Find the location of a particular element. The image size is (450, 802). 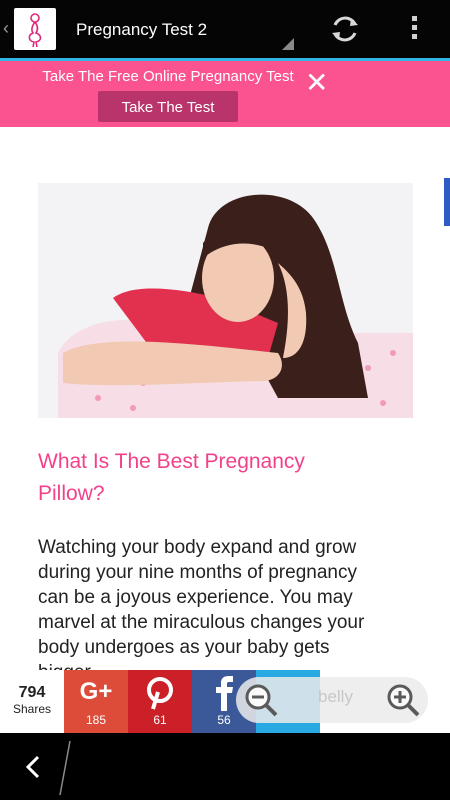

promo-text: Take The Free Online Pregnancy Test is located at coordinates (168, 76).